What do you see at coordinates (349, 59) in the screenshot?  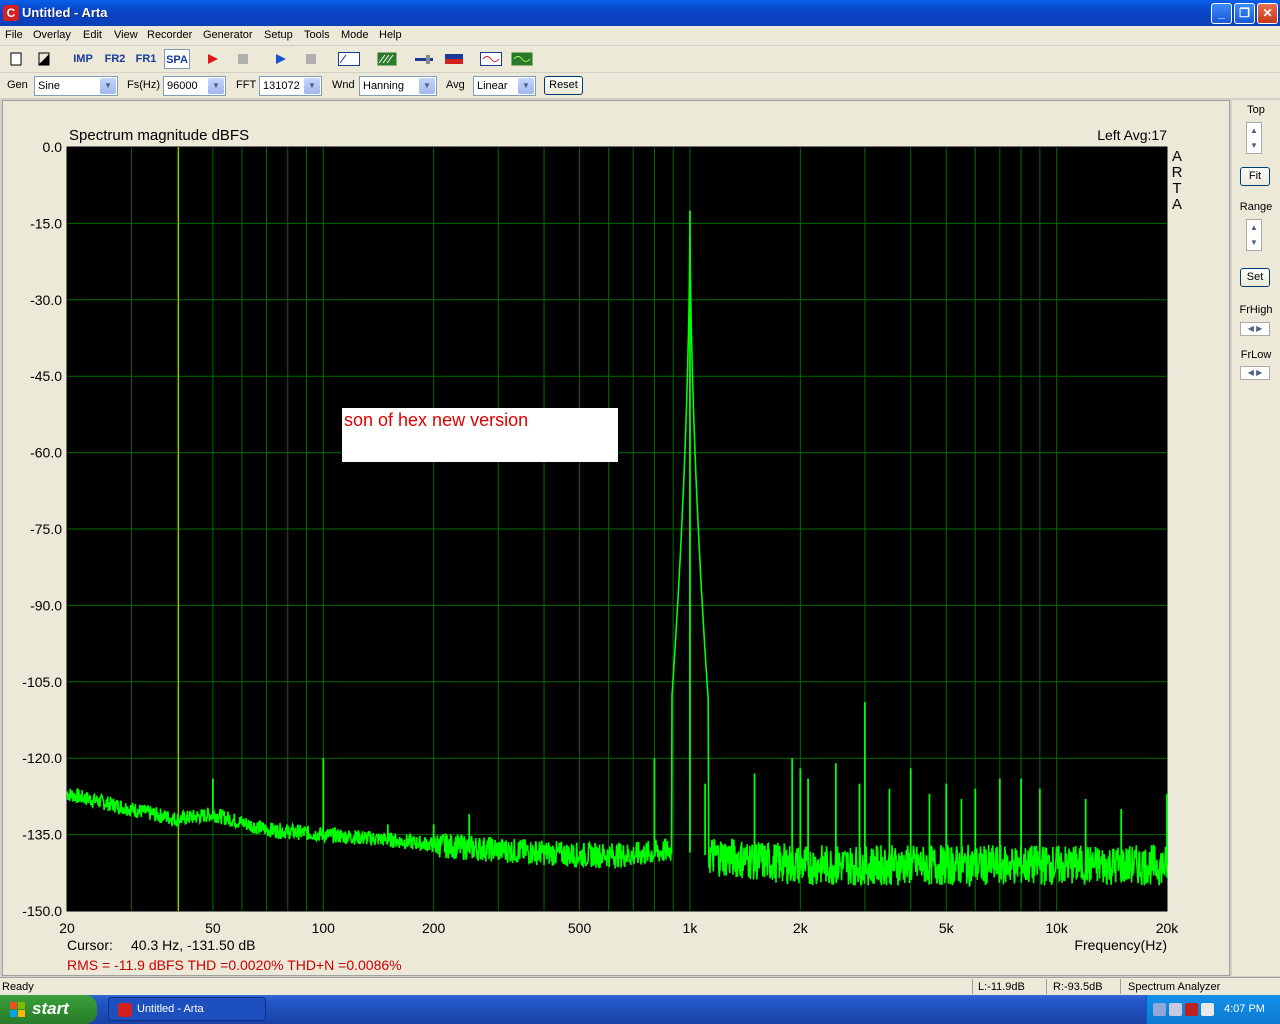 I see `abc-icon` at bounding box center [349, 59].